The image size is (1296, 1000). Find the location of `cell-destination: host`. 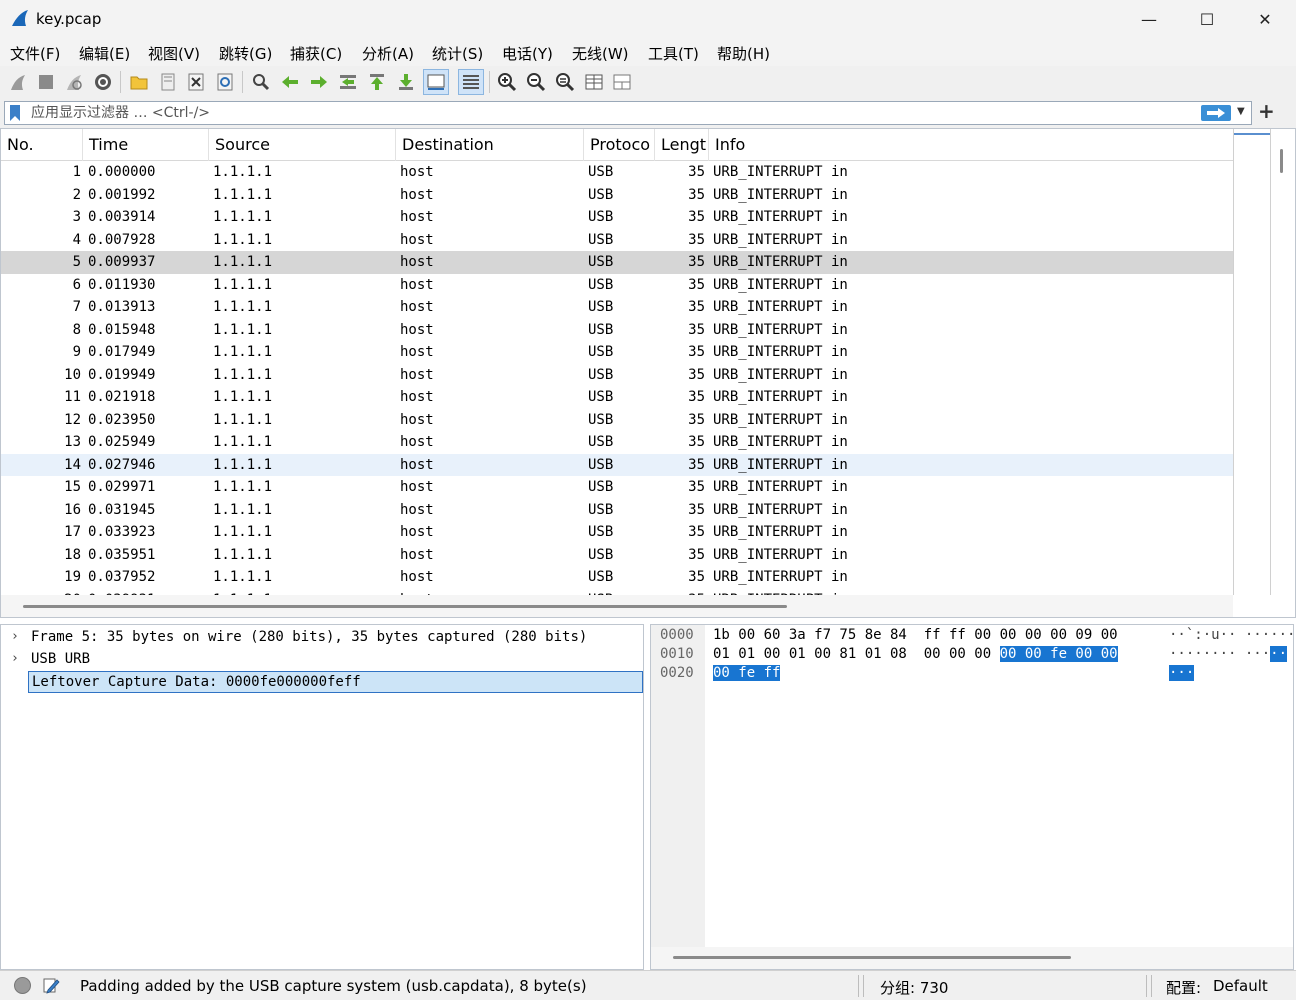

cell-destination: host is located at coordinates (417, 217).